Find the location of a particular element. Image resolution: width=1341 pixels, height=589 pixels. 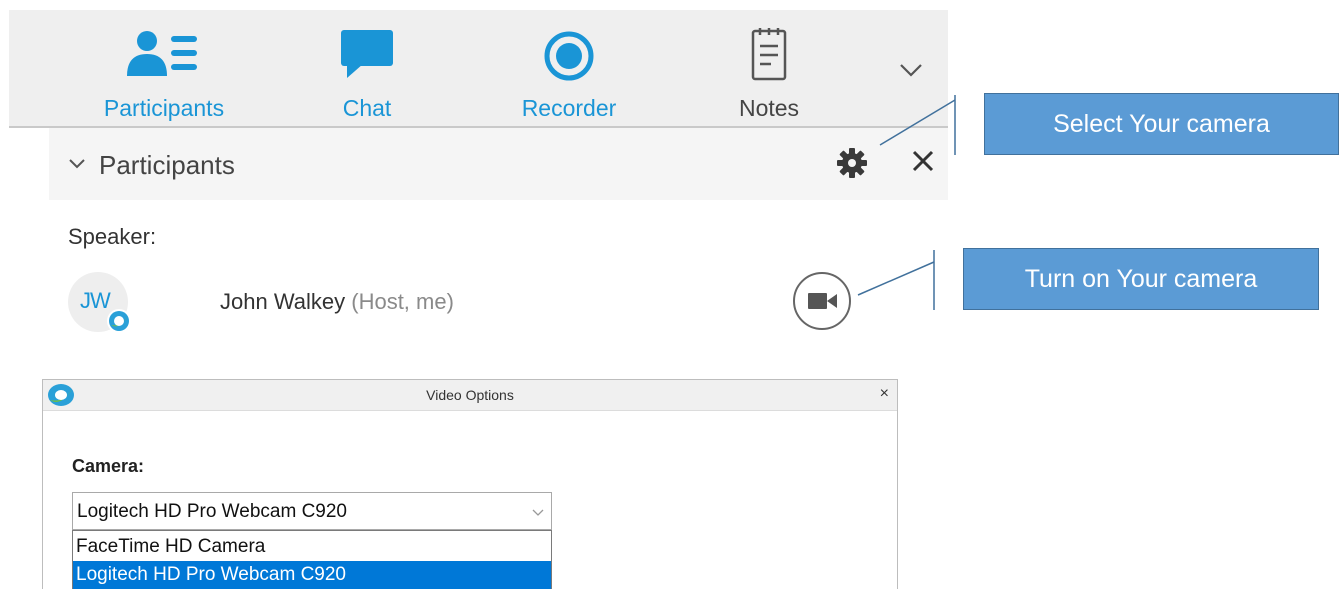

chevron-down-icon is located at coordinates (538, 513).